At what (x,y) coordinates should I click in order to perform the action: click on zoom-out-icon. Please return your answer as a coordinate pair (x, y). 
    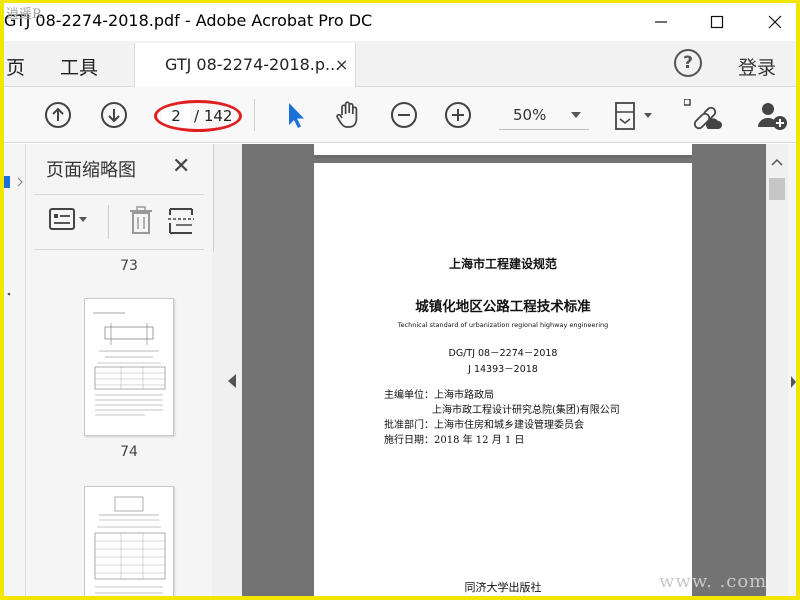
    Looking at the image, I should click on (404, 115).